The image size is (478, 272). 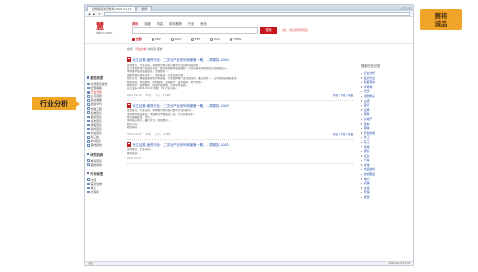 What do you see at coordinates (240, 49) in the screenshot?
I see `breadcrumb: 搜索：行业分析 共找到 报告` at bounding box center [240, 49].